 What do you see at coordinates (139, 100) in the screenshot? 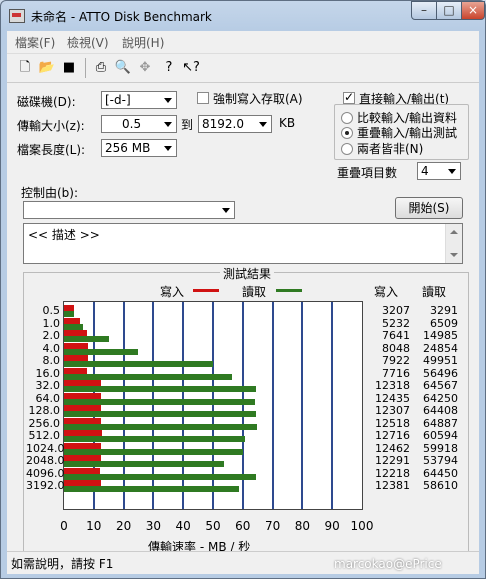
I see `drive-select: [-d-]` at bounding box center [139, 100].